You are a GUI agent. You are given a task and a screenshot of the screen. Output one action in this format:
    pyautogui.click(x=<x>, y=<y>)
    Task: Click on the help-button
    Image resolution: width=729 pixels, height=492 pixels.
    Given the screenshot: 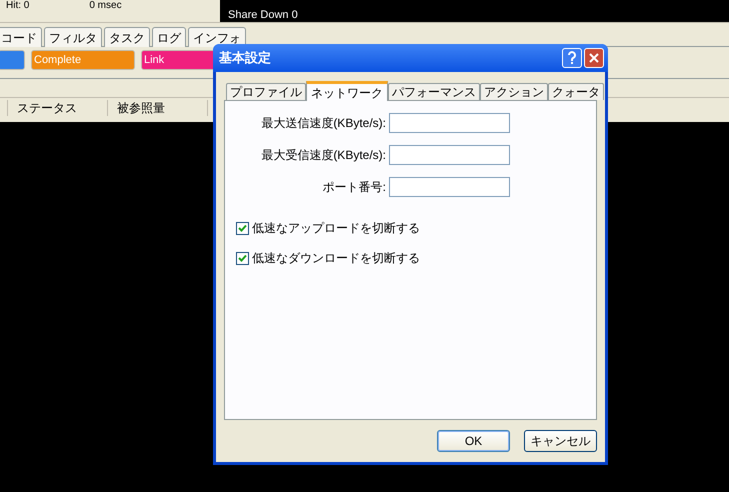 What is the action you would take?
    pyautogui.click(x=572, y=58)
    